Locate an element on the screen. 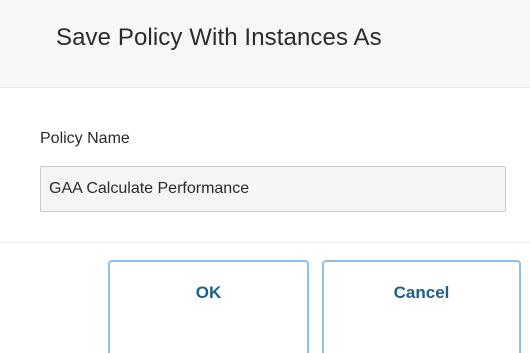  footer-divider is located at coordinates (265, 242).